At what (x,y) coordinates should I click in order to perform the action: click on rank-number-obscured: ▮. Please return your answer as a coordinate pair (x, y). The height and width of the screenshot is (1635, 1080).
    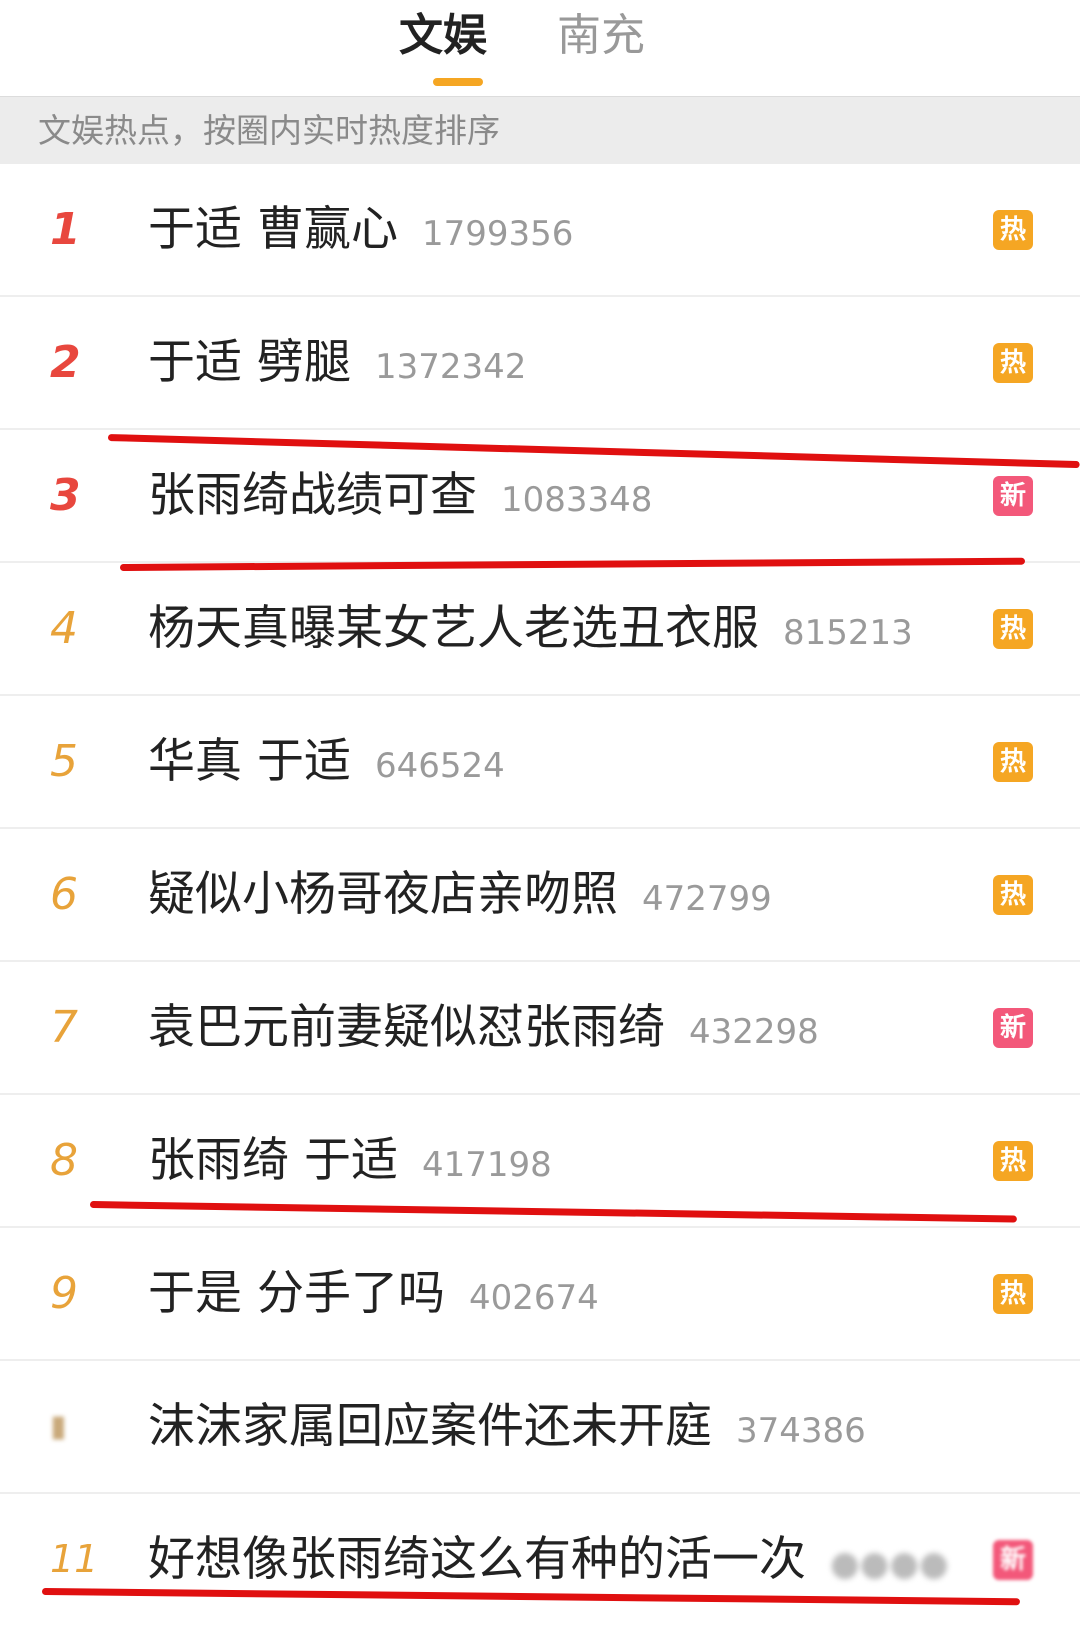
    Looking at the image, I should click on (58, 1426).